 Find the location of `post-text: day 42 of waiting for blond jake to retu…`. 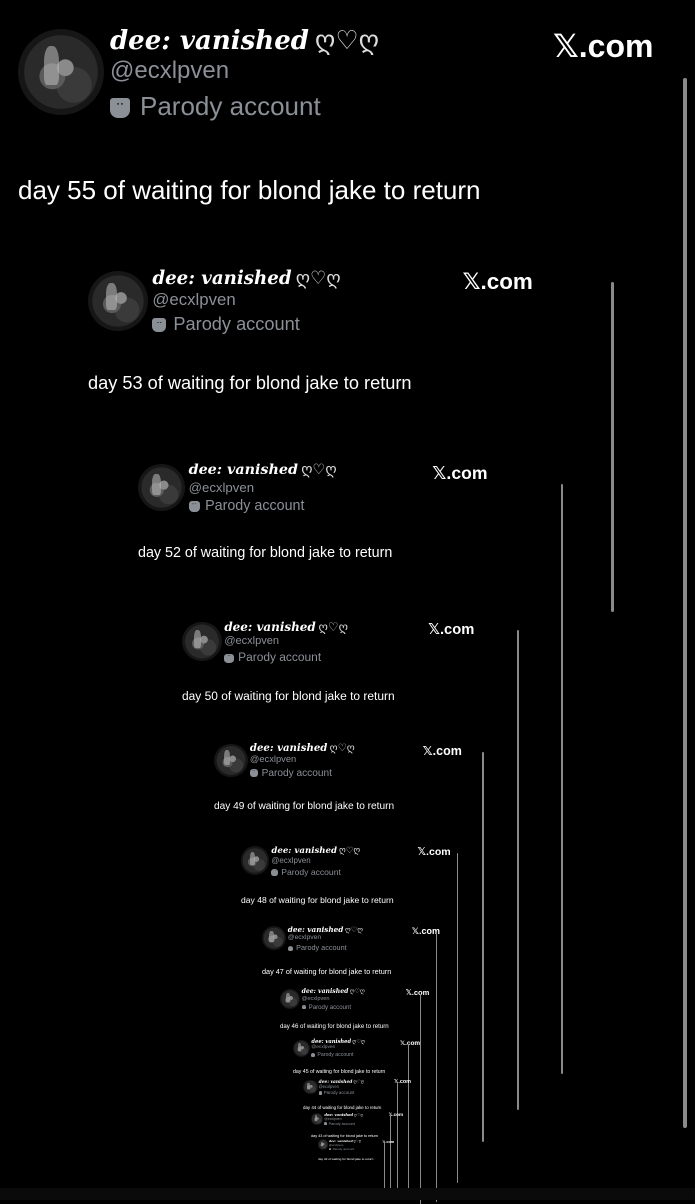

post-text: day 42 of waiting for blond jake to retu… is located at coordinates (346, 1159).